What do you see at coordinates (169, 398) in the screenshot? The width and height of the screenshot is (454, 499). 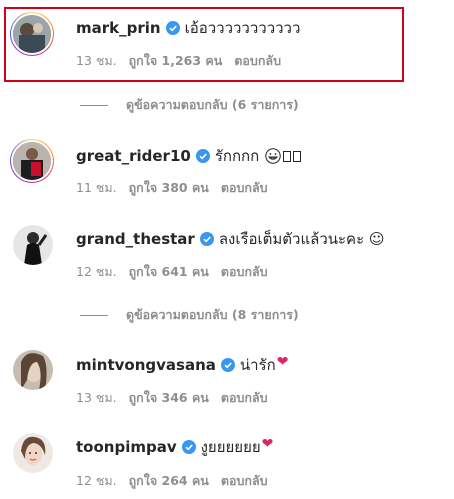 I see `likes-count: ถูกใจ 346 คน` at bounding box center [169, 398].